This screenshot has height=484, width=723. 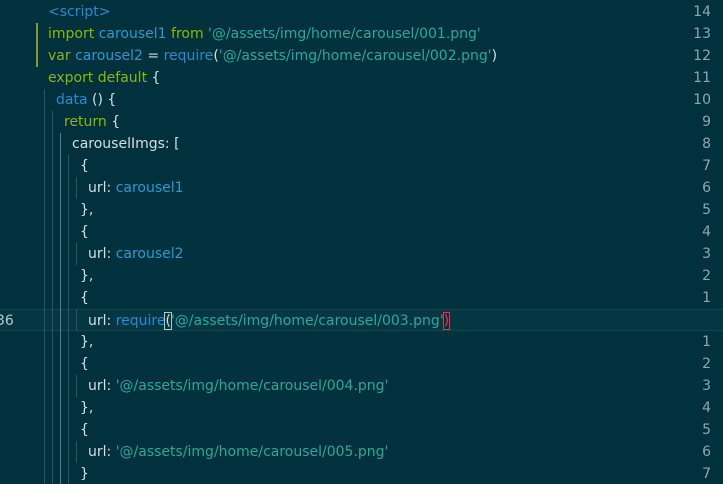 I want to click on code-line: 4},, so click(x=361, y=408).